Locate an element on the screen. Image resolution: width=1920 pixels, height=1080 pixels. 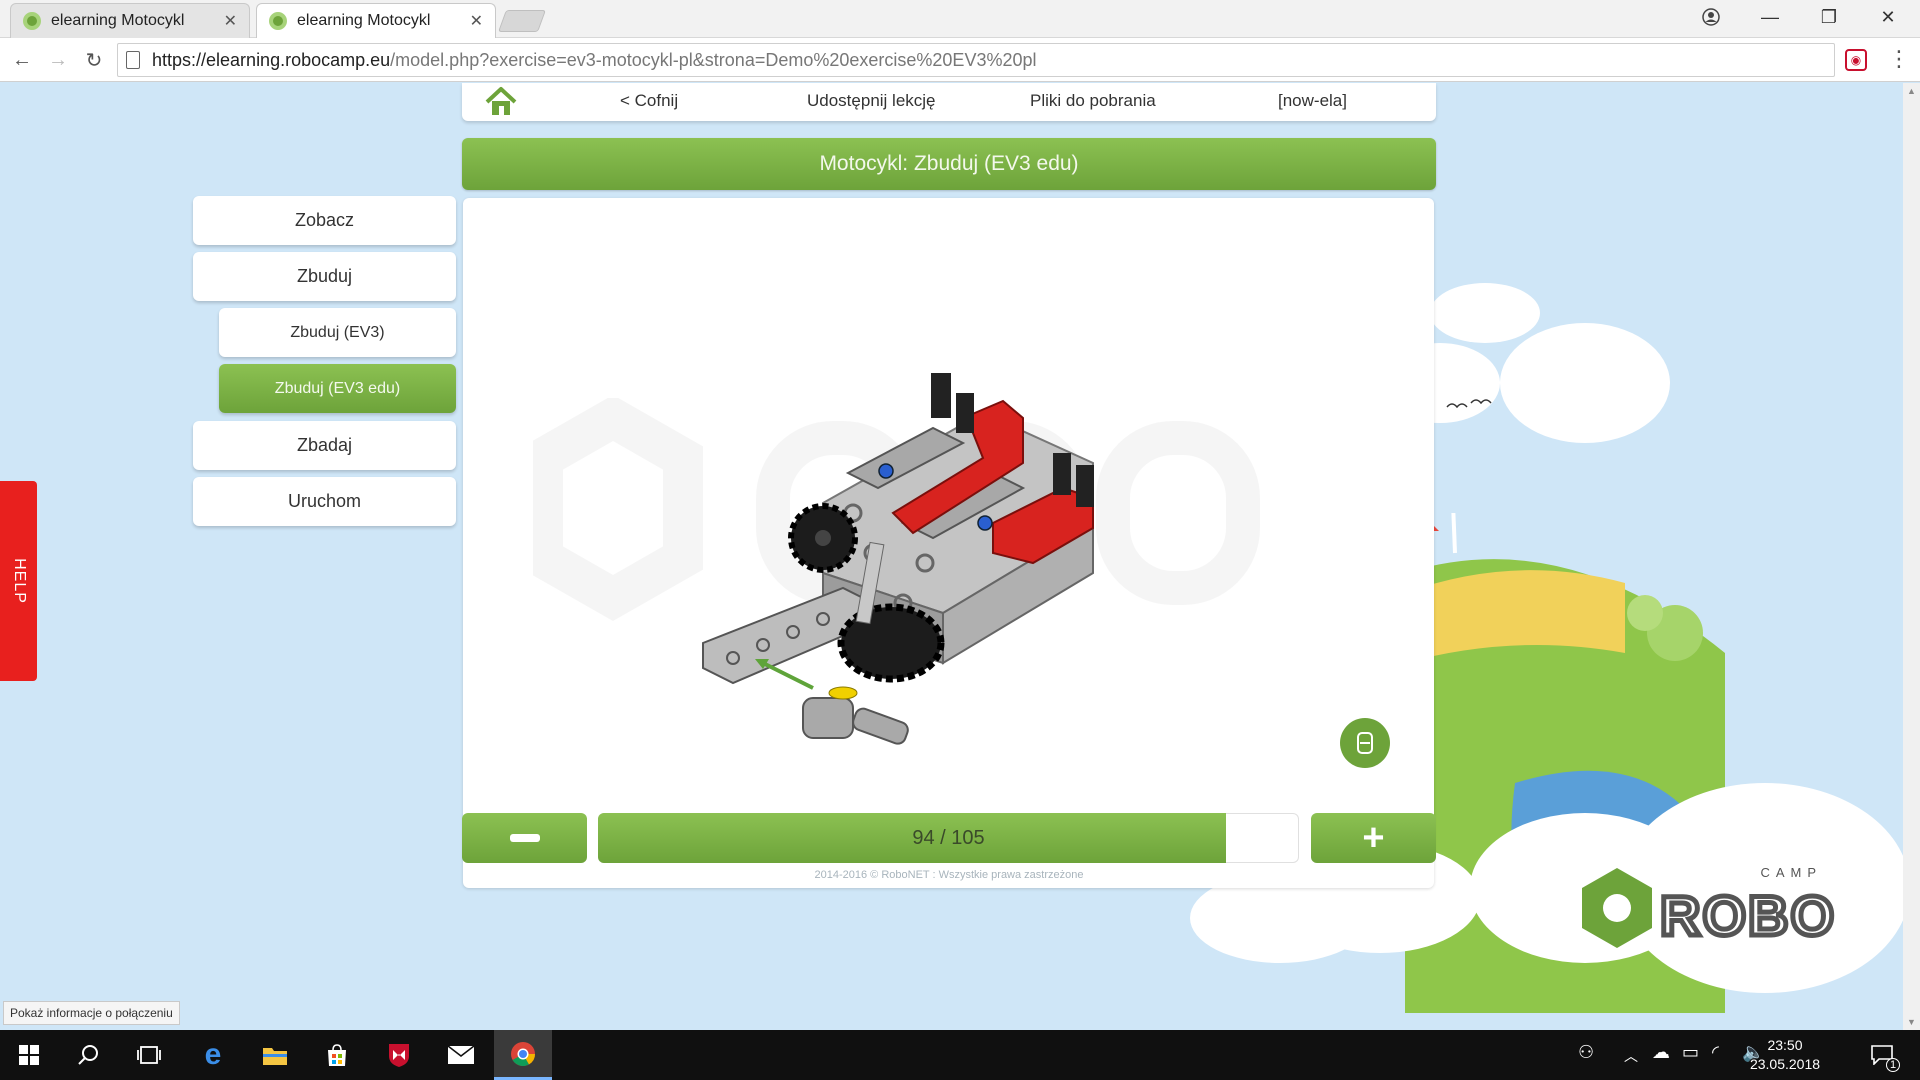
share-lesson-link: Udostępnij lekcję is located at coordinates (871, 101).